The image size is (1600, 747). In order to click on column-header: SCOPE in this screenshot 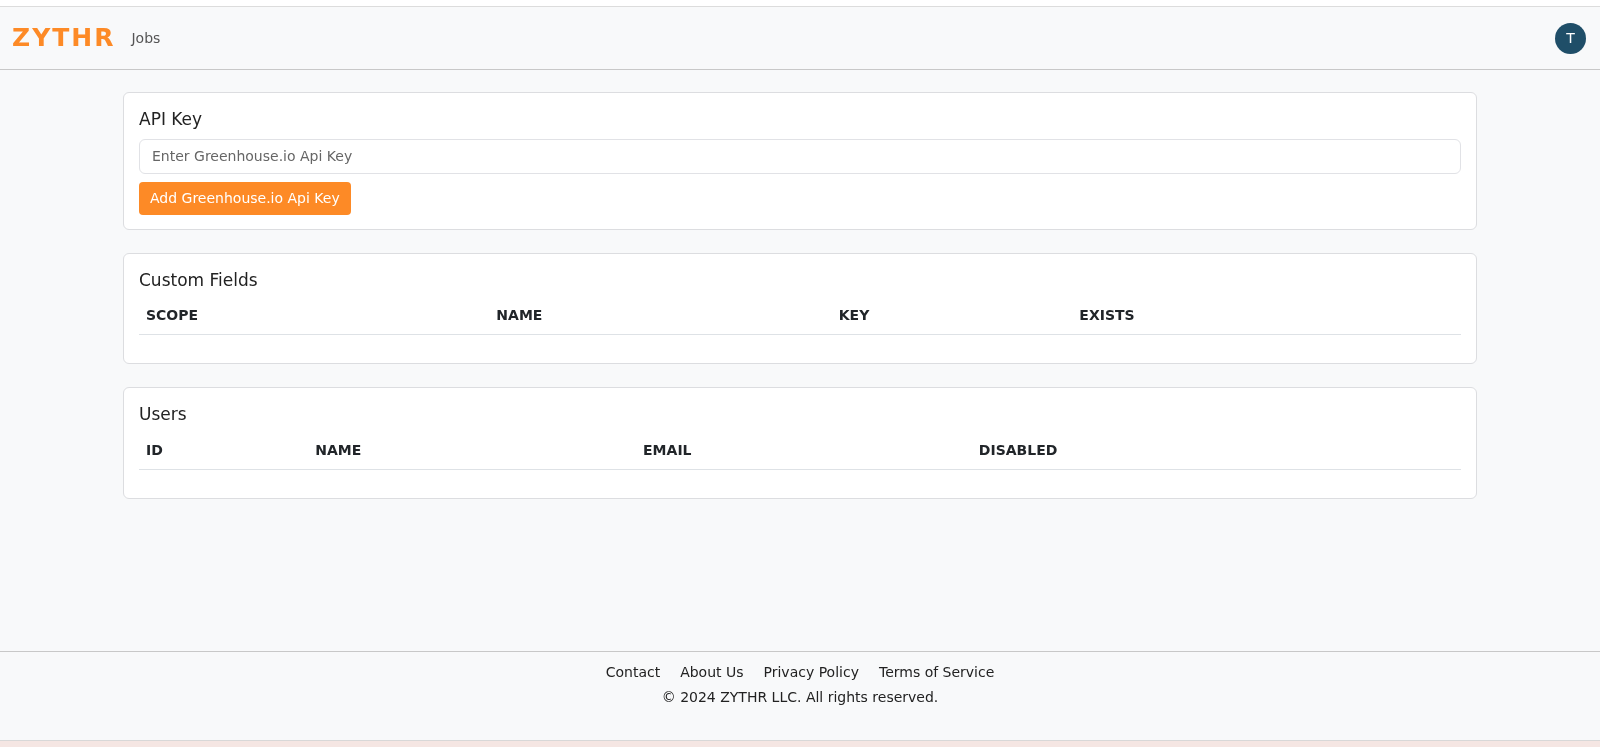, I will do `click(314, 317)`.